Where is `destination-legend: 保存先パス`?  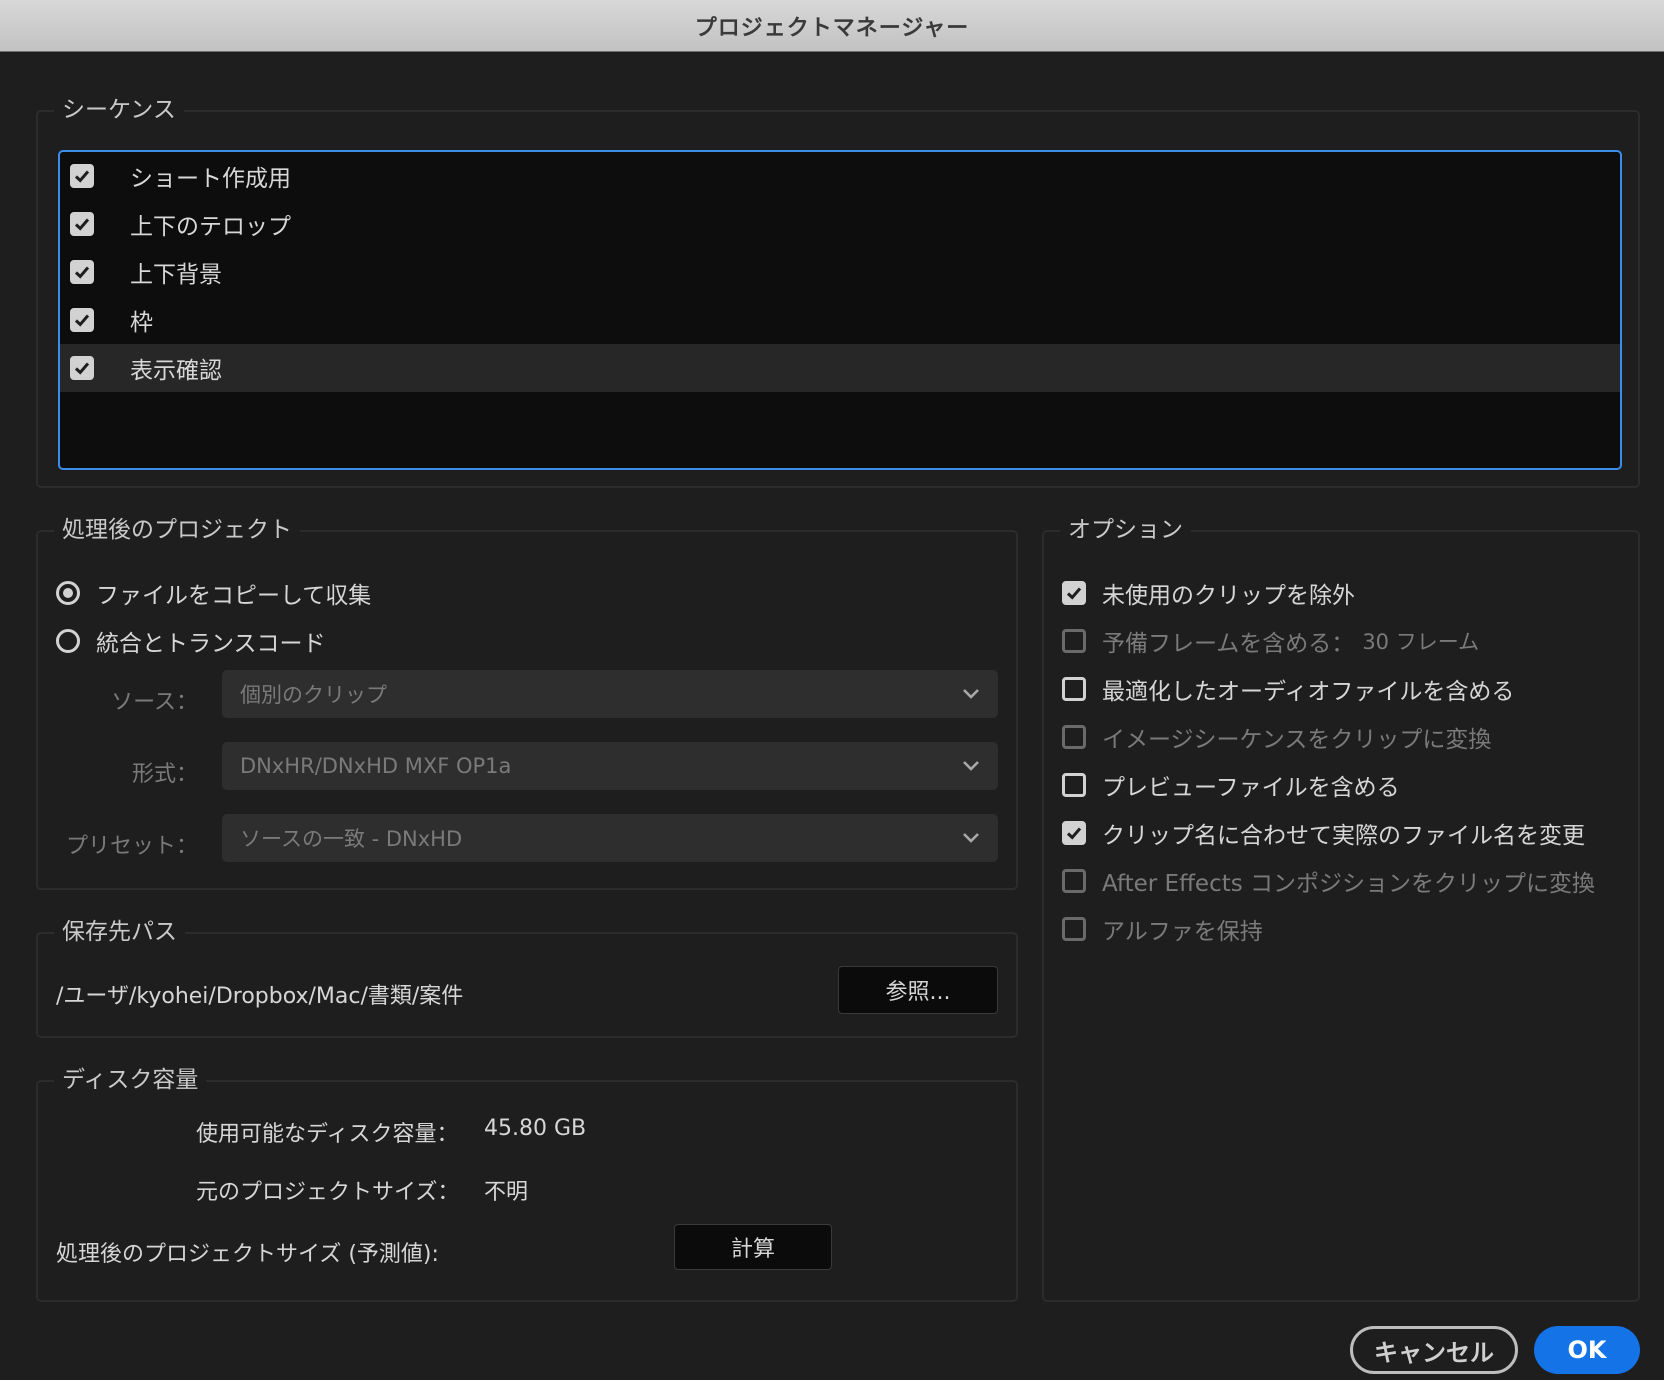
destination-legend: 保存先パス is located at coordinates (119, 932).